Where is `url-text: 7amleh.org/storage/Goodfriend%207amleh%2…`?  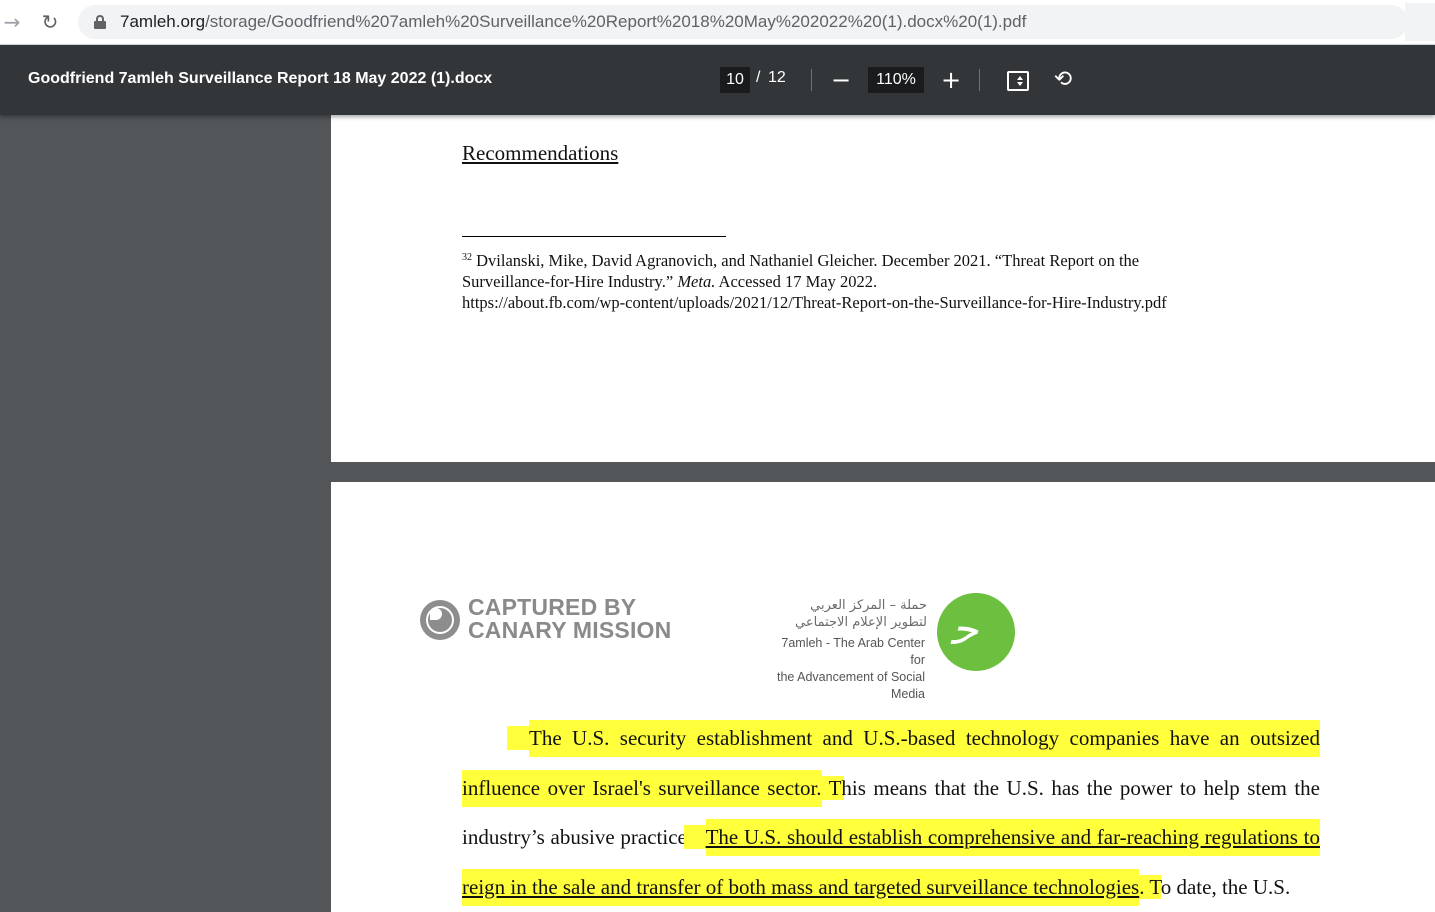 url-text: 7amleh.org/storage/Goodfriend%207amleh%2… is located at coordinates (573, 22).